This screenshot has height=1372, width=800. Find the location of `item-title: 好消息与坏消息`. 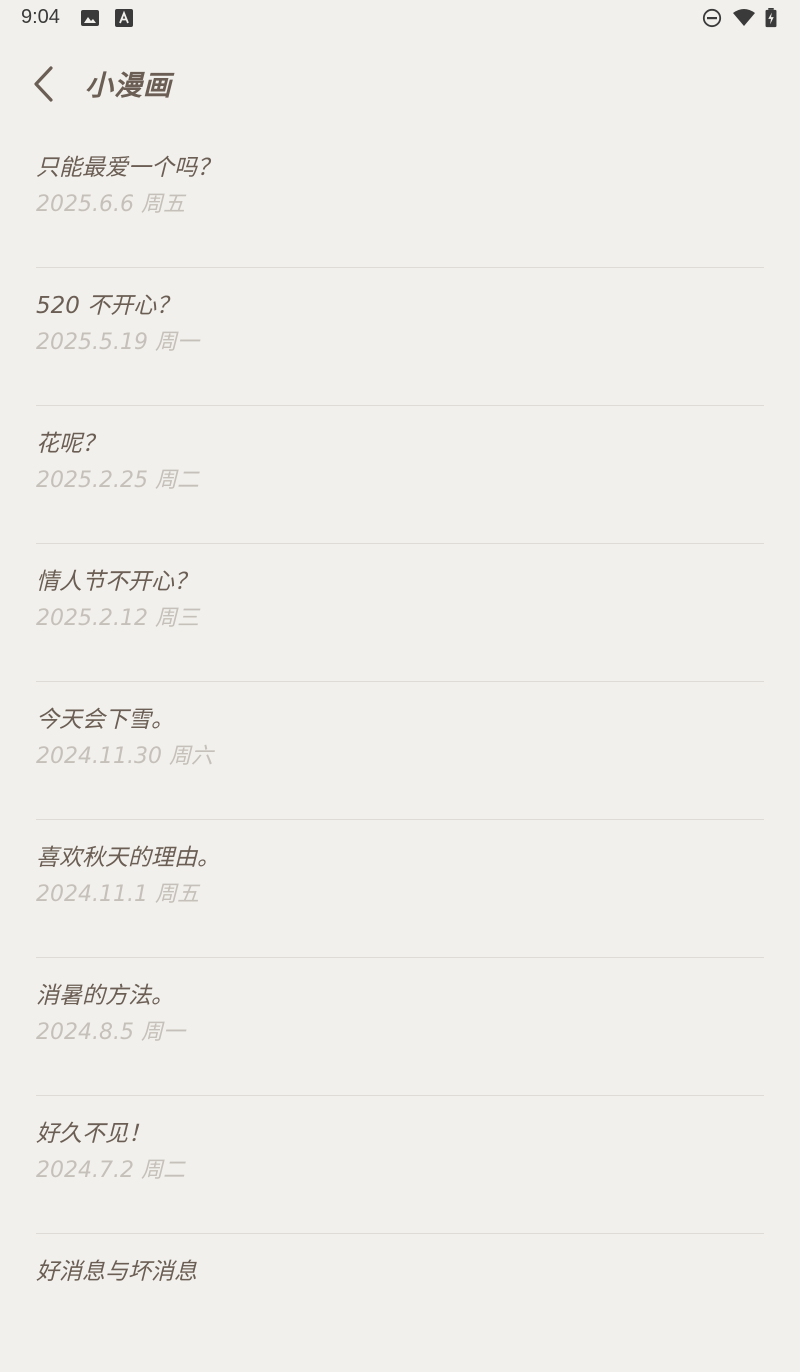

item-title: 好消息与坏消息 is located at coordinates (116, 1272).